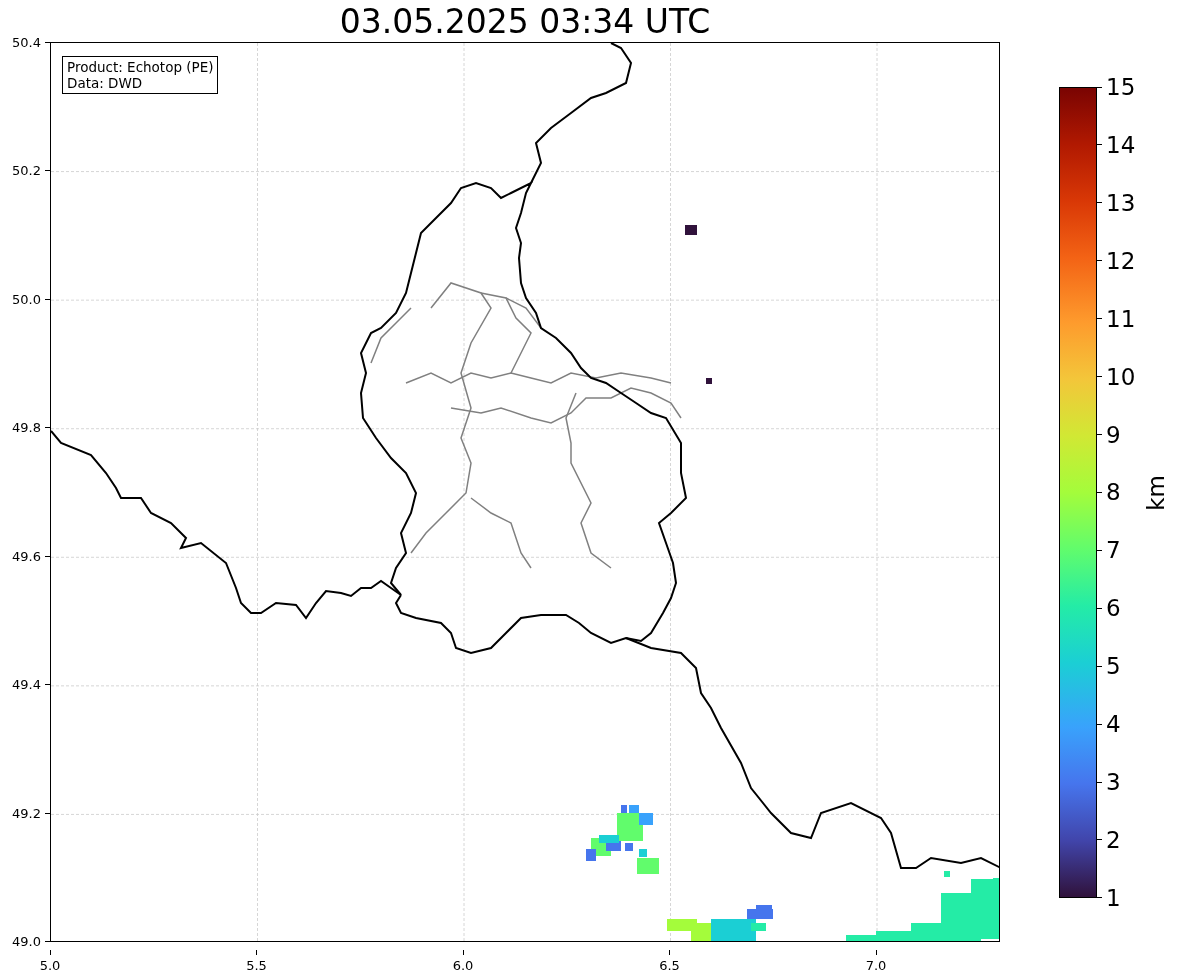 The width and height of the screenshot is (1178, 976). Describe the element at coordinates (26, 813) in the screenshot. I see `y-axis-label: 49.2` at that location.